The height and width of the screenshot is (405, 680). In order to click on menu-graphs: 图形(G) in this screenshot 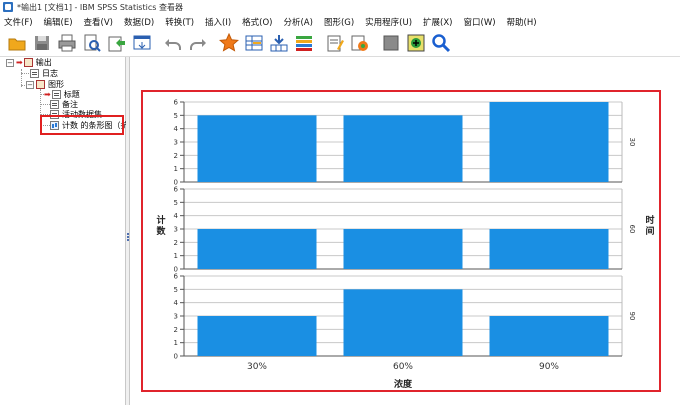, I will do `click(339, 22)`.